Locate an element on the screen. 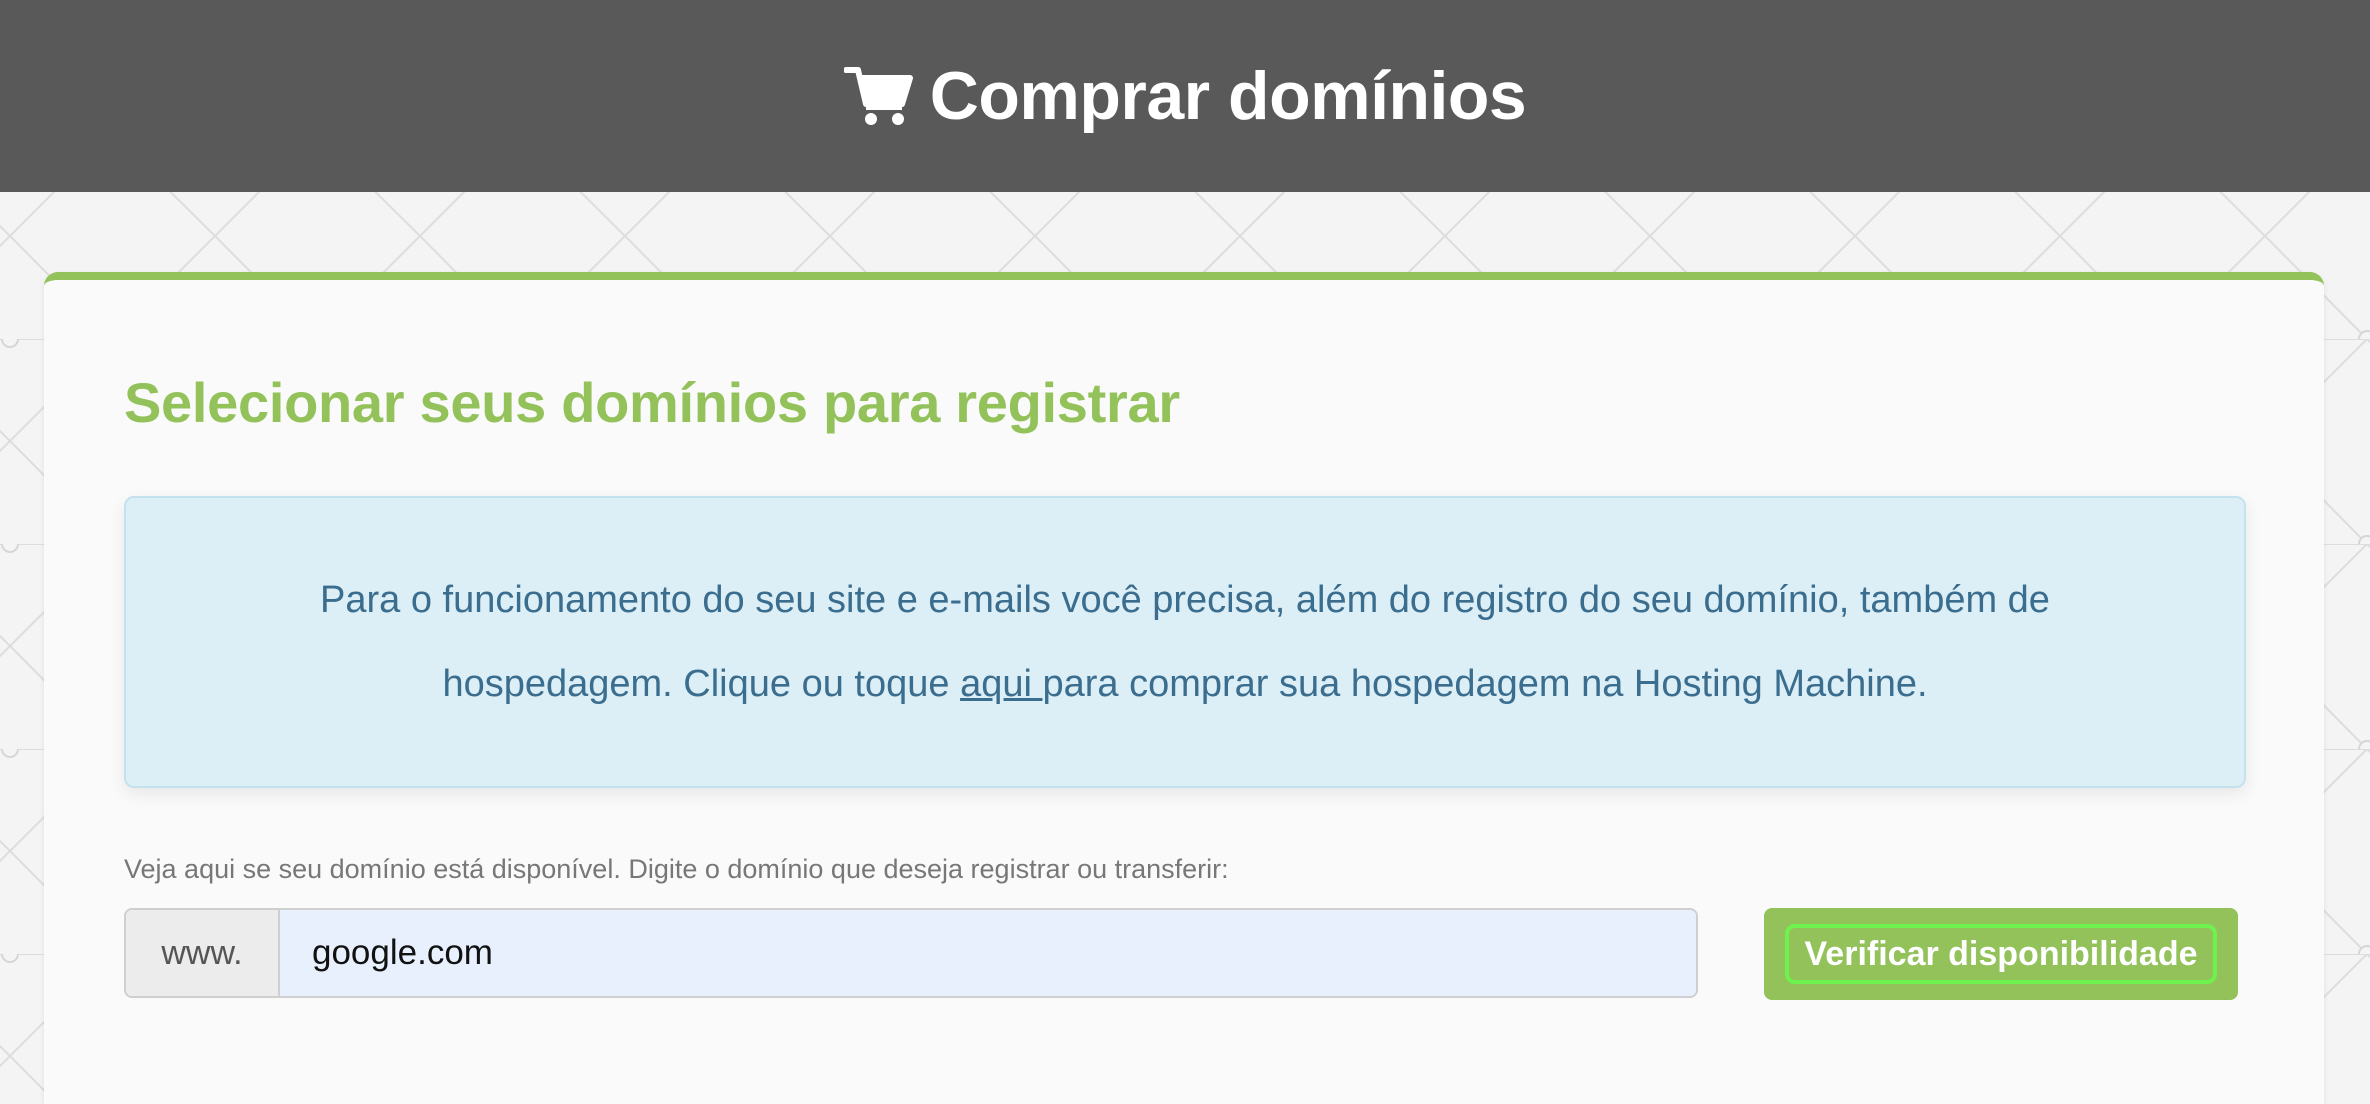 Image resolution: width=2370 pixels, height=1104 pixels. domain-input-group: www. is located at coordinates (911, 953).